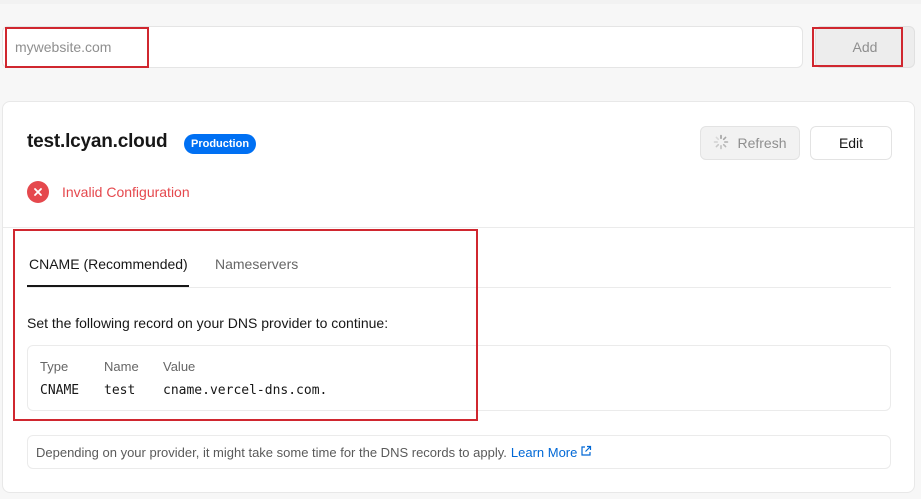 This screenshot has height=499, width=921. Describe the element at coordinates (851, 143) in the screenshot. I see `edit-button: Edit` at that location.